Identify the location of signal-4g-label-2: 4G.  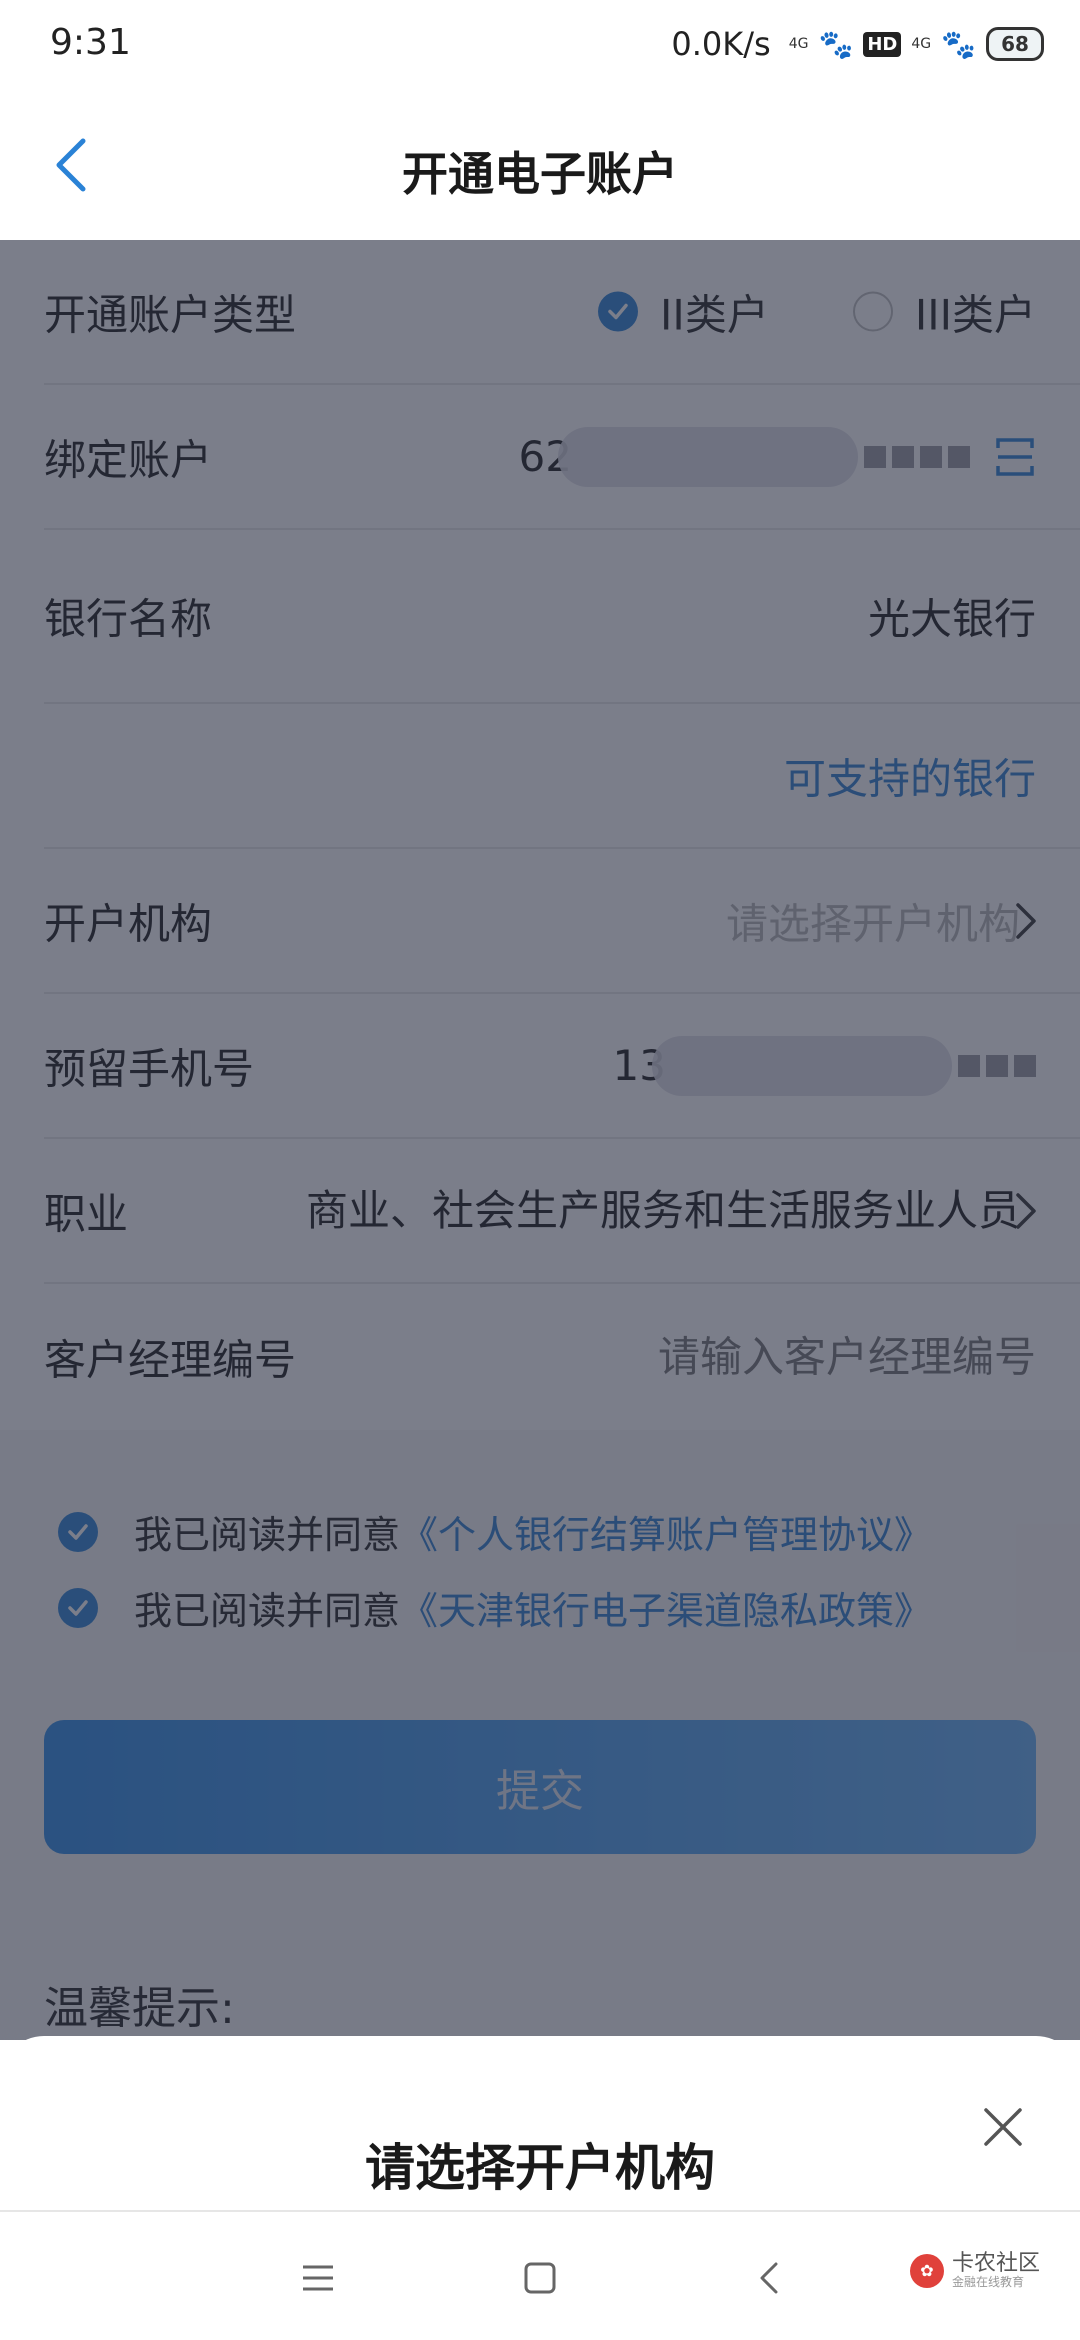
(921, 44).